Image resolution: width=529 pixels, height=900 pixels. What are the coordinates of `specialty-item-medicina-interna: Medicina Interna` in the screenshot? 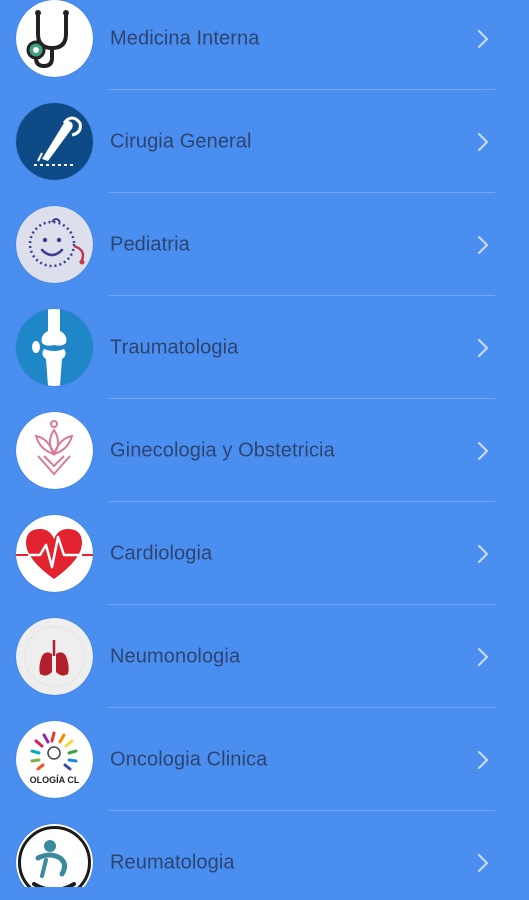 It's located at (264, 45).